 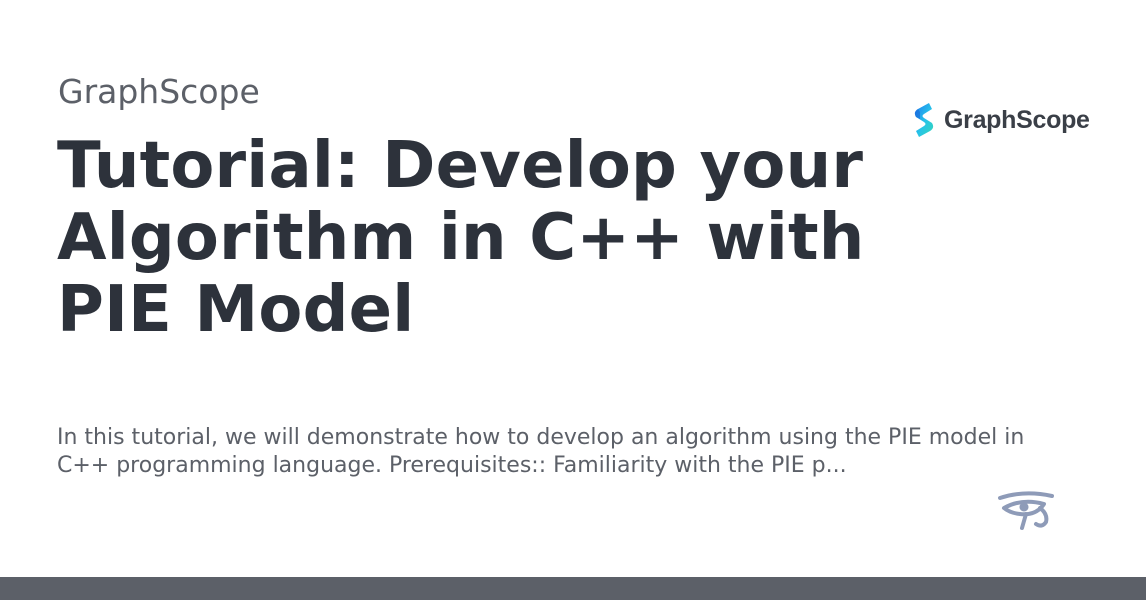 I want to click on graphscope-logo-icon, so click(x=924, y=120).